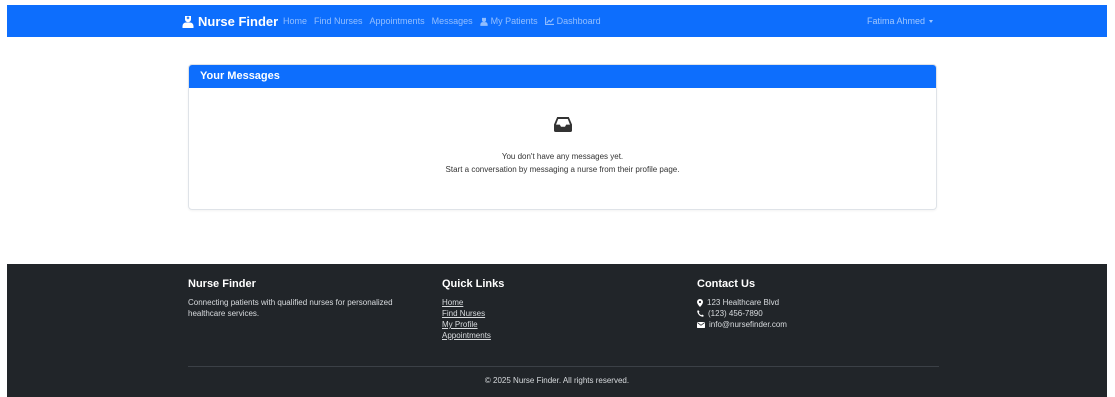 The height and width of the screenshot is (397, 1115). I want to click on chart-line-icon, so click(549, 21).